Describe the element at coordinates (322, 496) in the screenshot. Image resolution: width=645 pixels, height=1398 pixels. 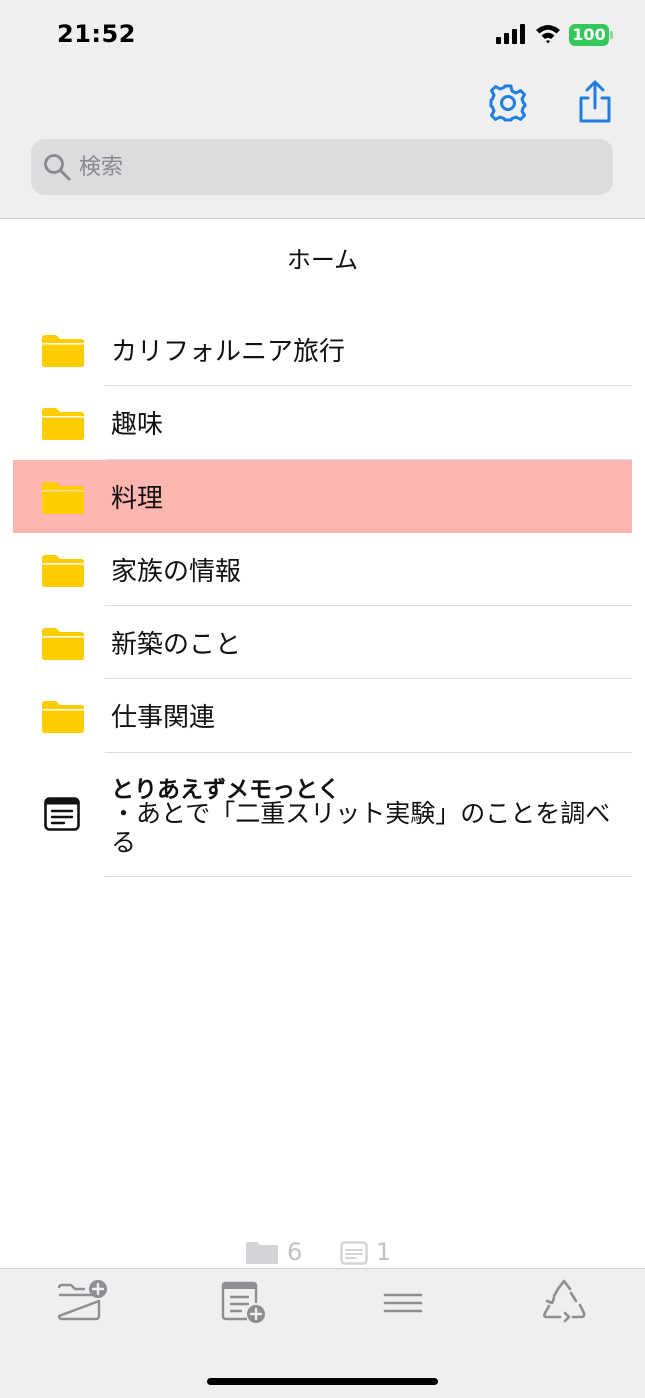
I see `folder-row-cooking: 料理` at that location.